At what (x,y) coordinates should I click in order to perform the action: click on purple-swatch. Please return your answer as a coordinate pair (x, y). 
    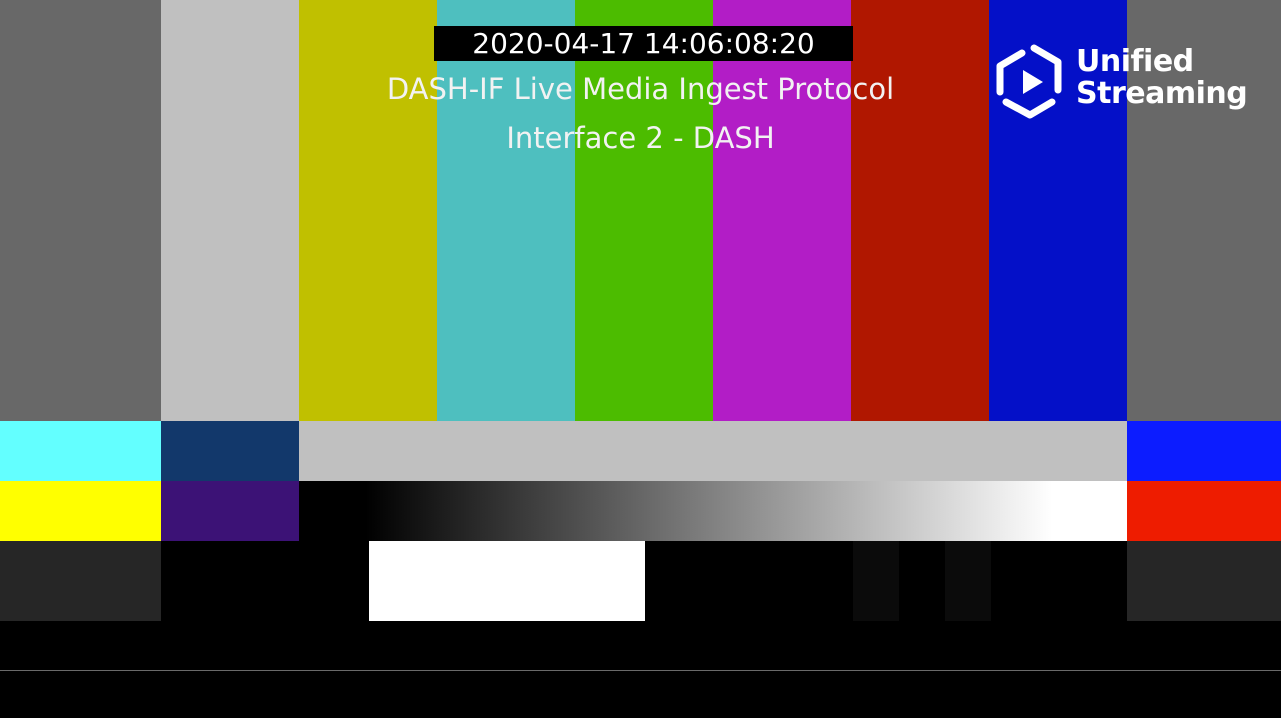
    Looking at the image, I should click on (230, 511).